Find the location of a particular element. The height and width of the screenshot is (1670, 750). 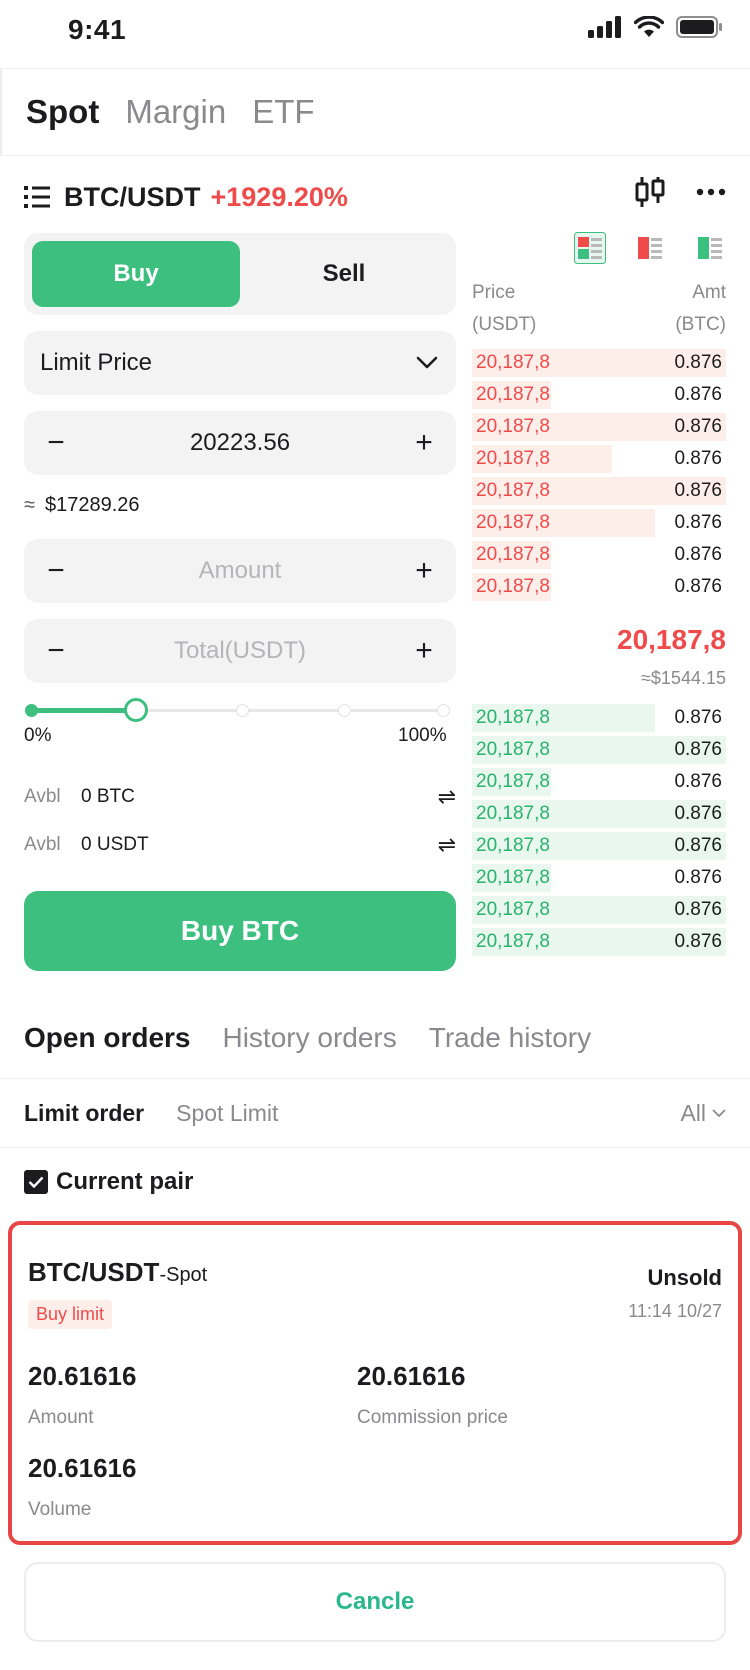

order-type-select: Limit Price is located at coordinates (240, 363).